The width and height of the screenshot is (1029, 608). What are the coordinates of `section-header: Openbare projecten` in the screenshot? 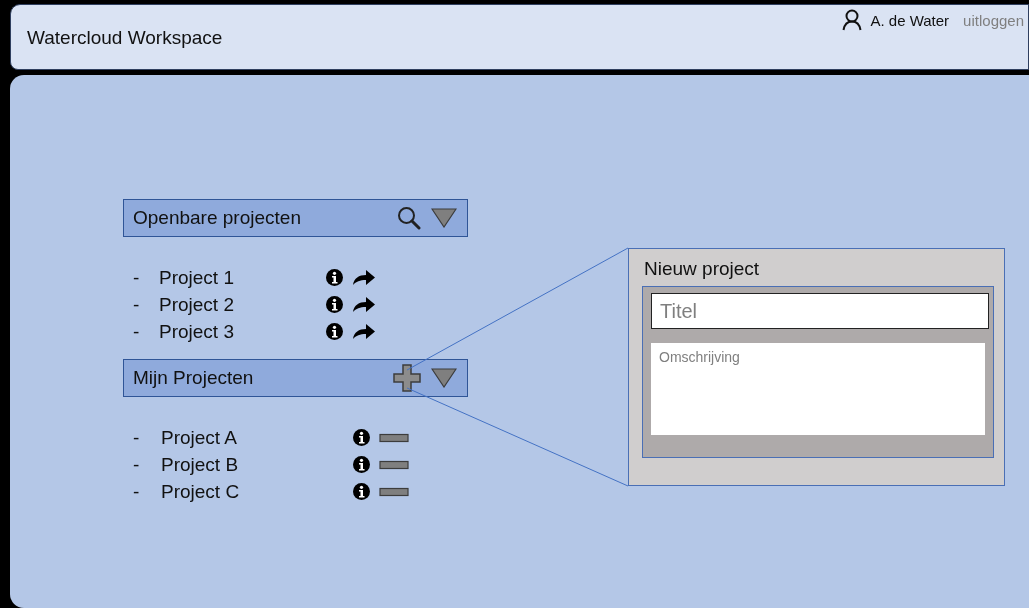 It's located at (295, 218).